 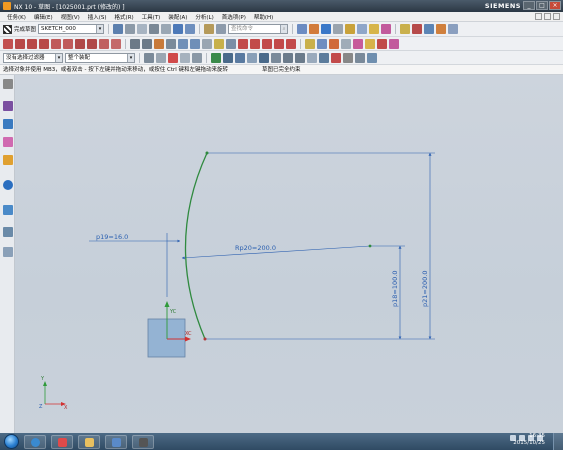 I want to click on assembly-navigator-icon, so click(x=8, y=124).